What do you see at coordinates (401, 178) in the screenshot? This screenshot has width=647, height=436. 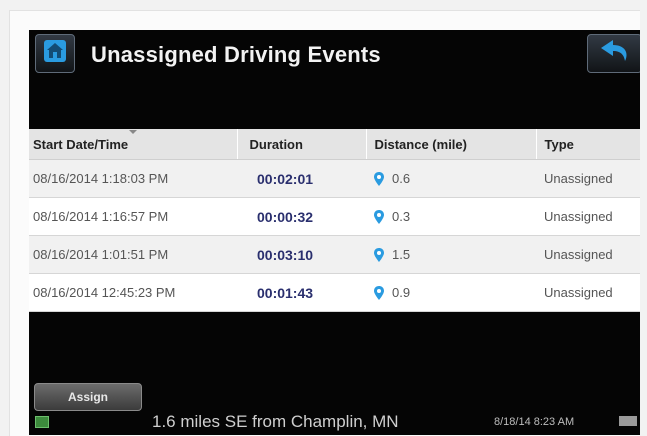 I see `distance-value: 0.6` at bounding box center [401, 178].